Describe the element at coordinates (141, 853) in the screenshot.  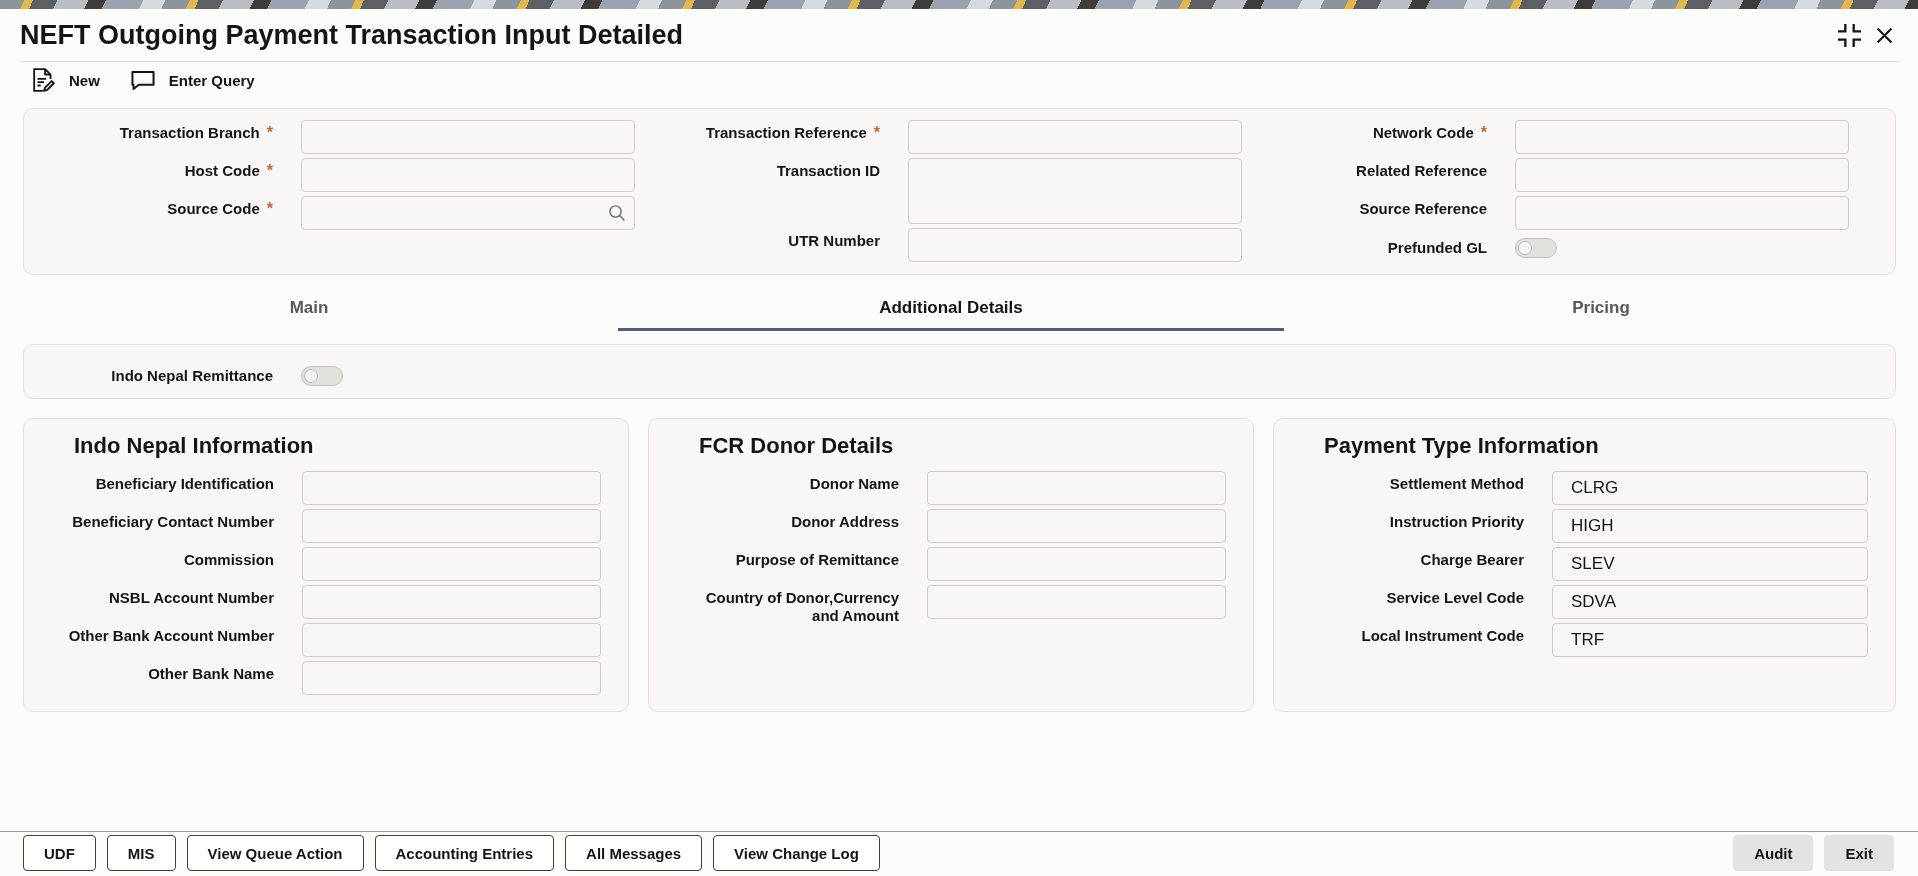
I see `action-button: MIS` at that location.